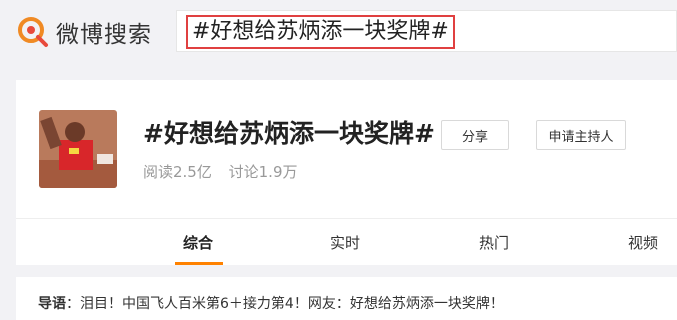  What do you see at coordinates (73, 304) in the screenshot?
I see `guide-colon: ：` at bounding box center [73, 304].